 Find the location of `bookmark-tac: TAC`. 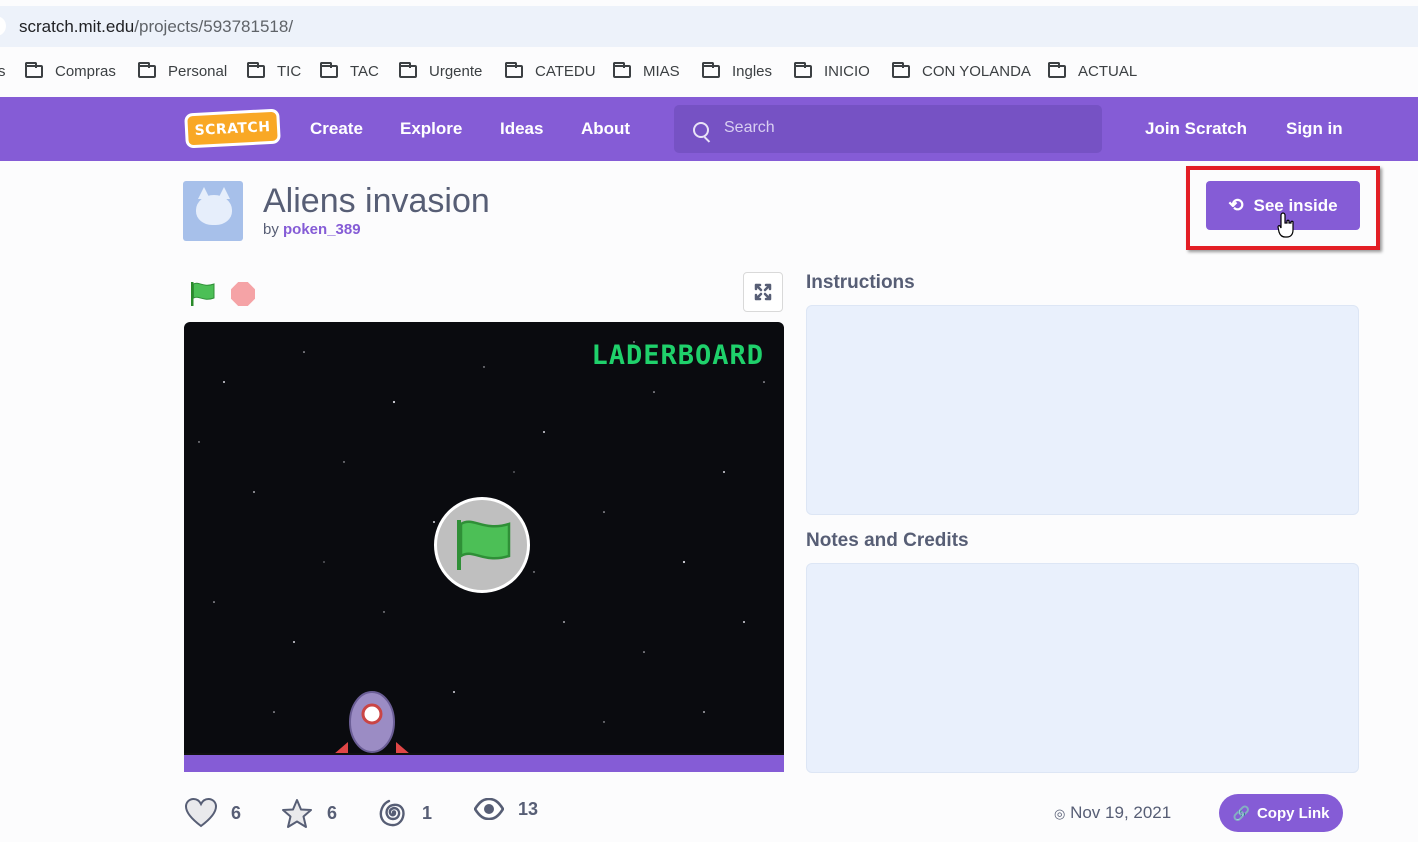

bookmark-tac: TAC is located at coordinates (349, 71).